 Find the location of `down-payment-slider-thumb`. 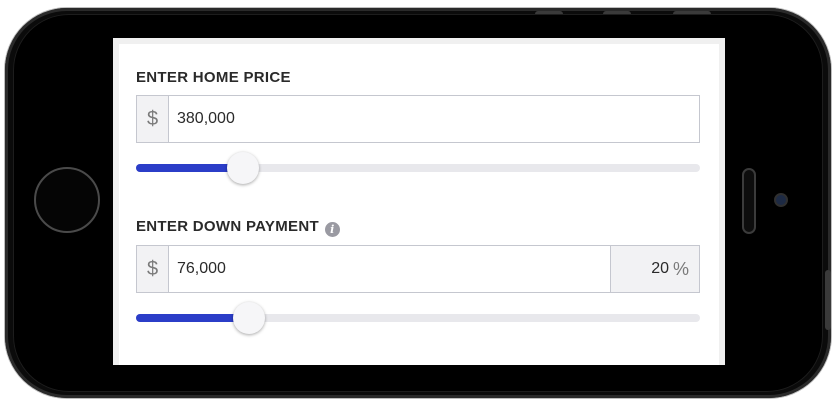

down-payment-slider-thumb is located at coordinates (248, 318).